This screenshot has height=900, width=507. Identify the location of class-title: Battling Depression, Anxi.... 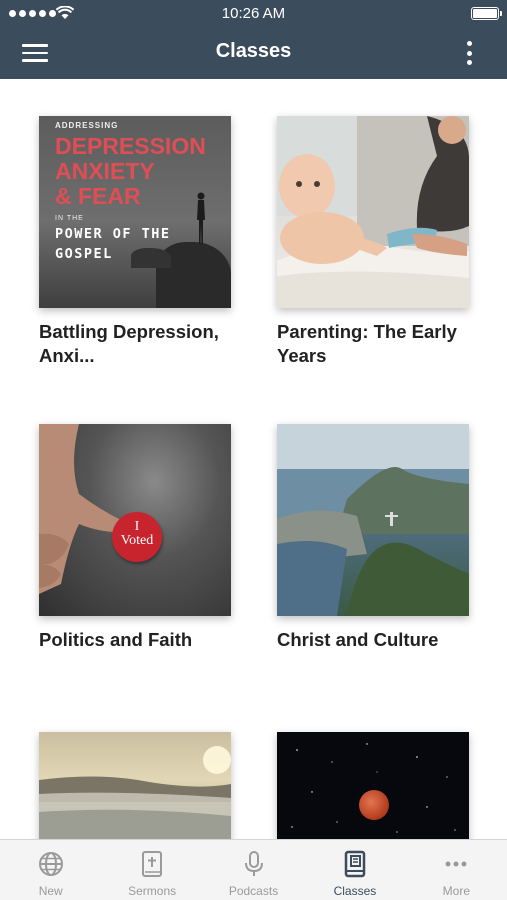
(129, 343).